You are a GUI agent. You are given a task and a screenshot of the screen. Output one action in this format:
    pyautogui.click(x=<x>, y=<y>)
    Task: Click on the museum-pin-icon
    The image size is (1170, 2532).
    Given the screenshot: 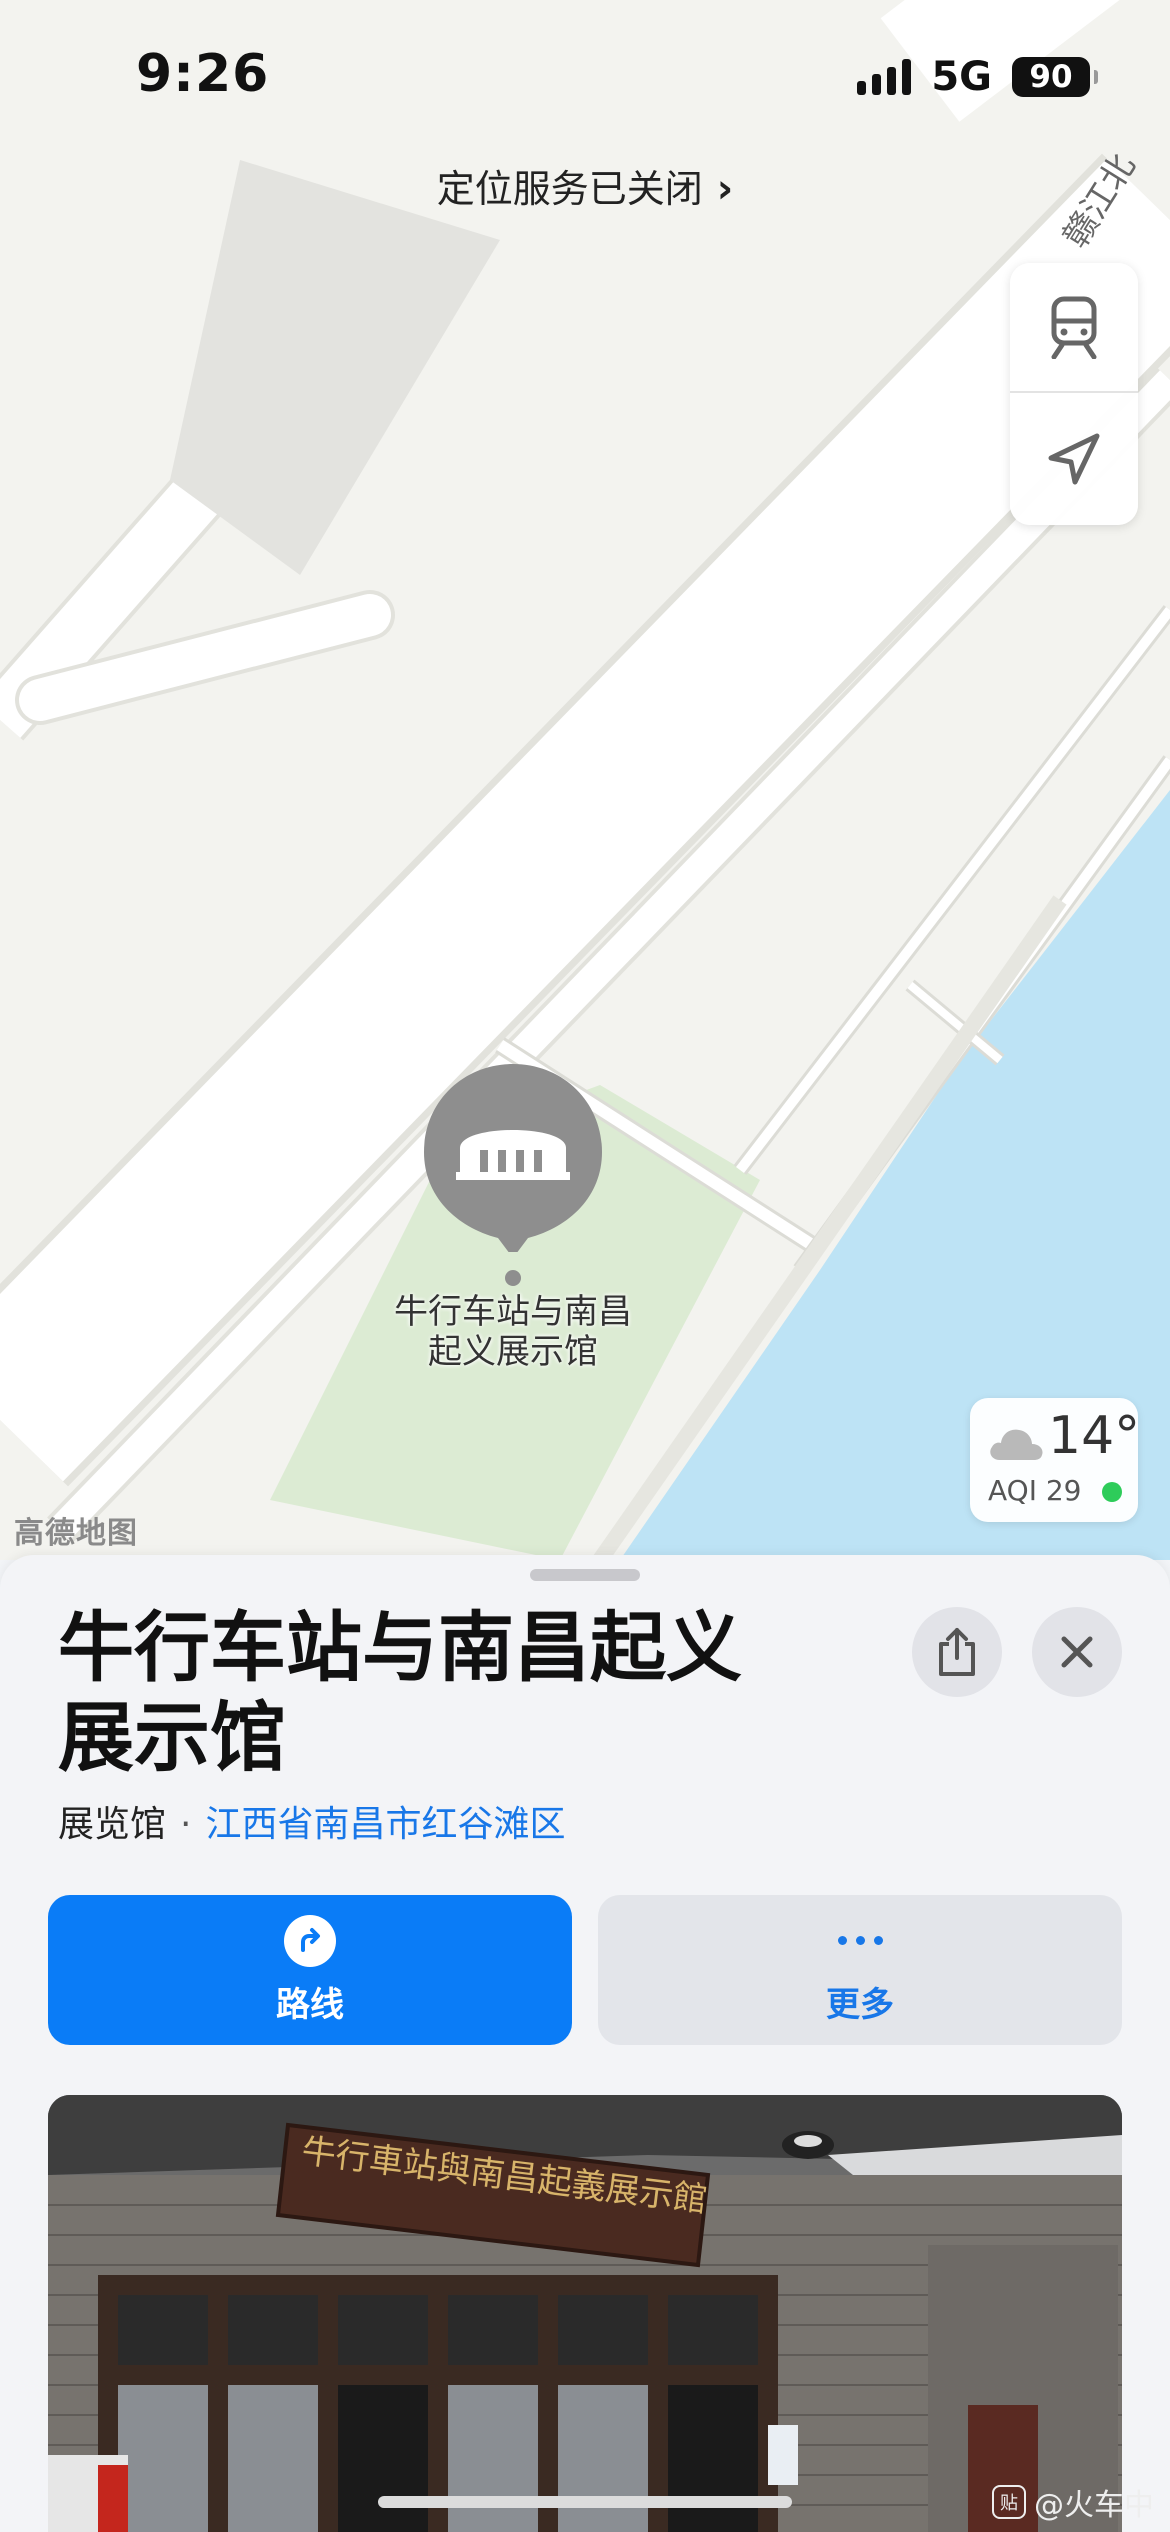 What is the action you would take?
    pyautogui.click(x=513, y=1161)
    